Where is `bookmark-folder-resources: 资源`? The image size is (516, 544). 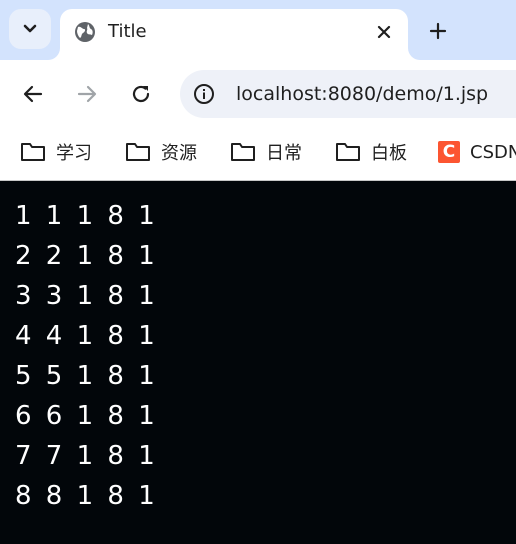
bookmark-folder-resources: 资源 is located at coordinates (161, 152).